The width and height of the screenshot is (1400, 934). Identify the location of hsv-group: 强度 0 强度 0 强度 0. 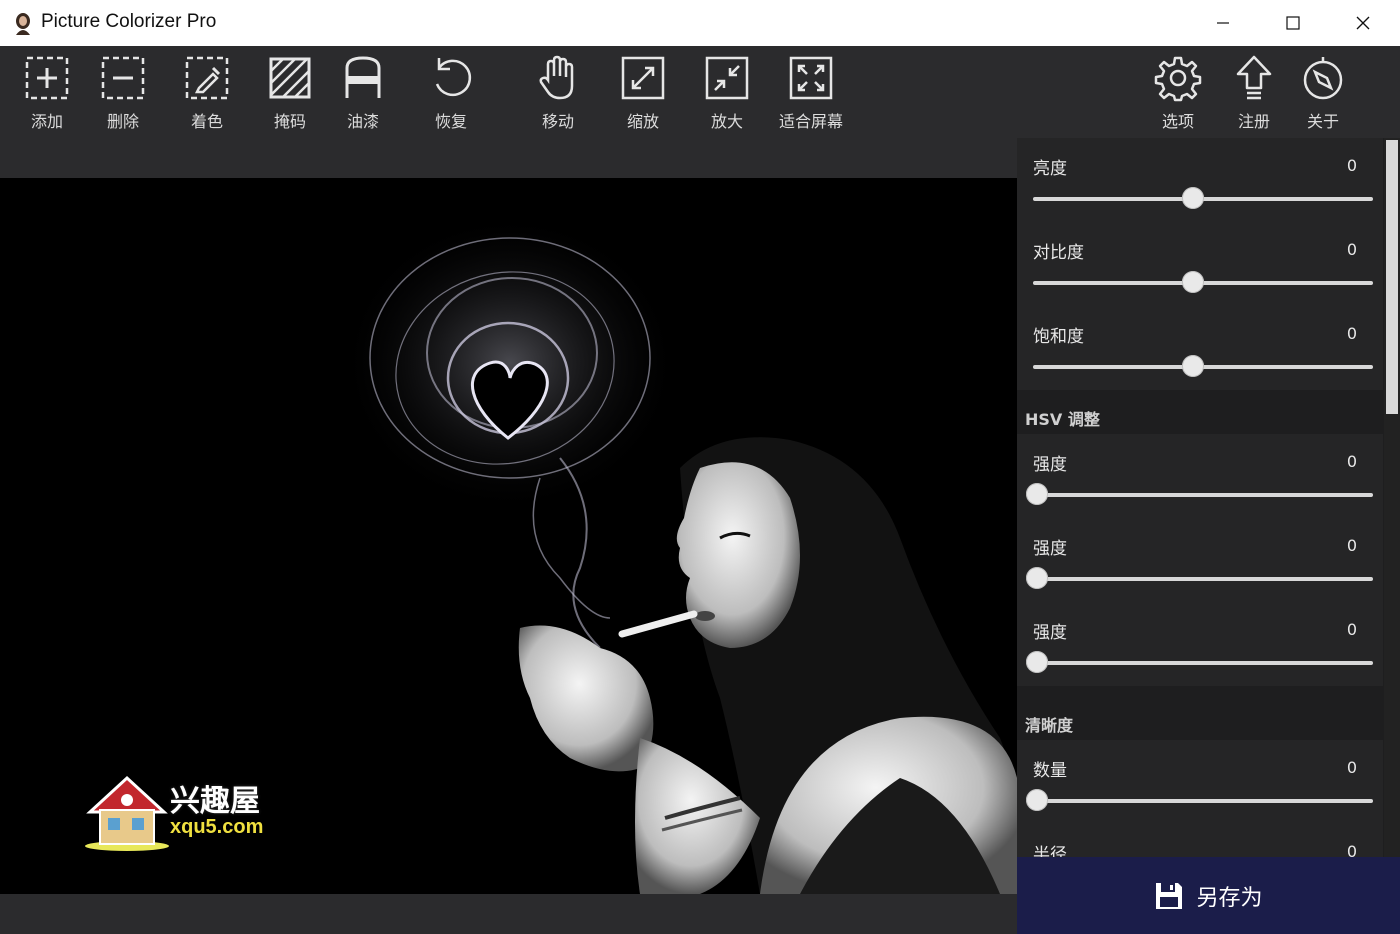
(1200, 560).